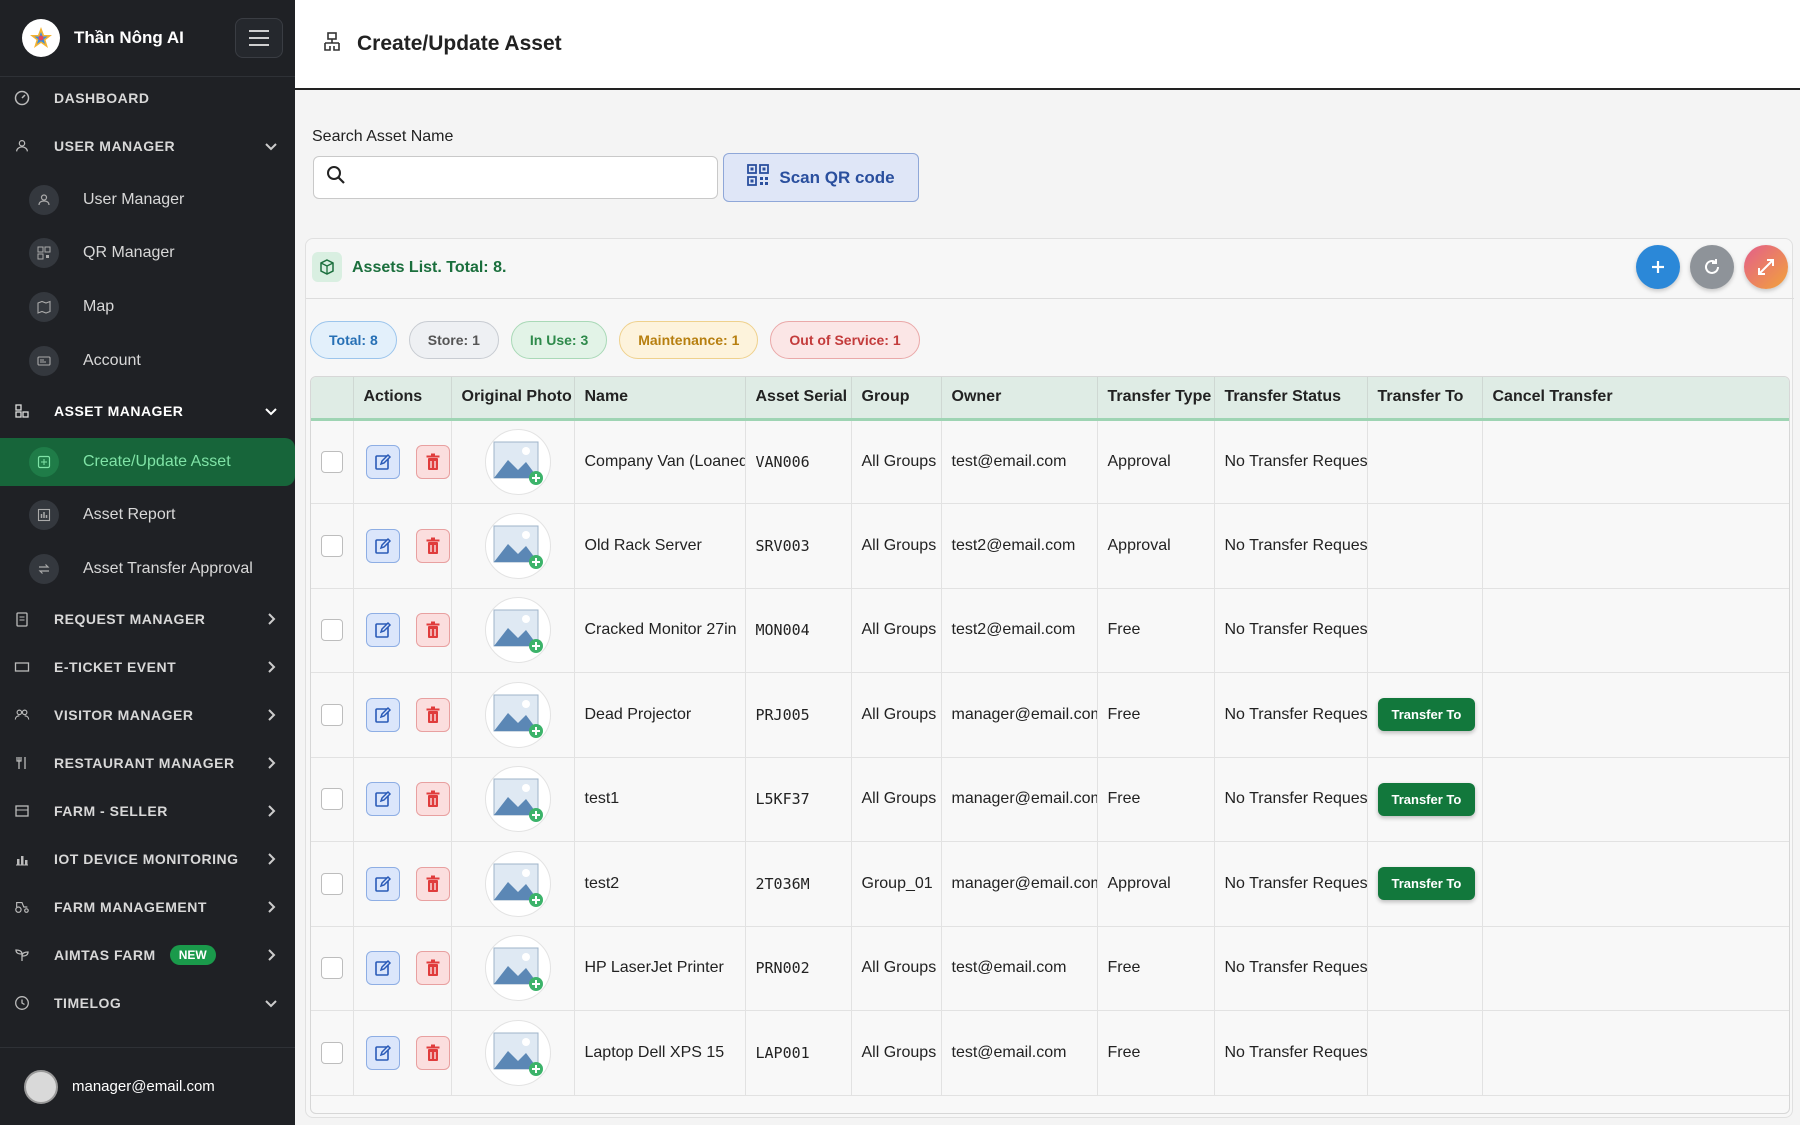 The height and width of the screenshot is (1125, 1800). I want to click on asset-owner: manager@email.com, so click(1019, 799).